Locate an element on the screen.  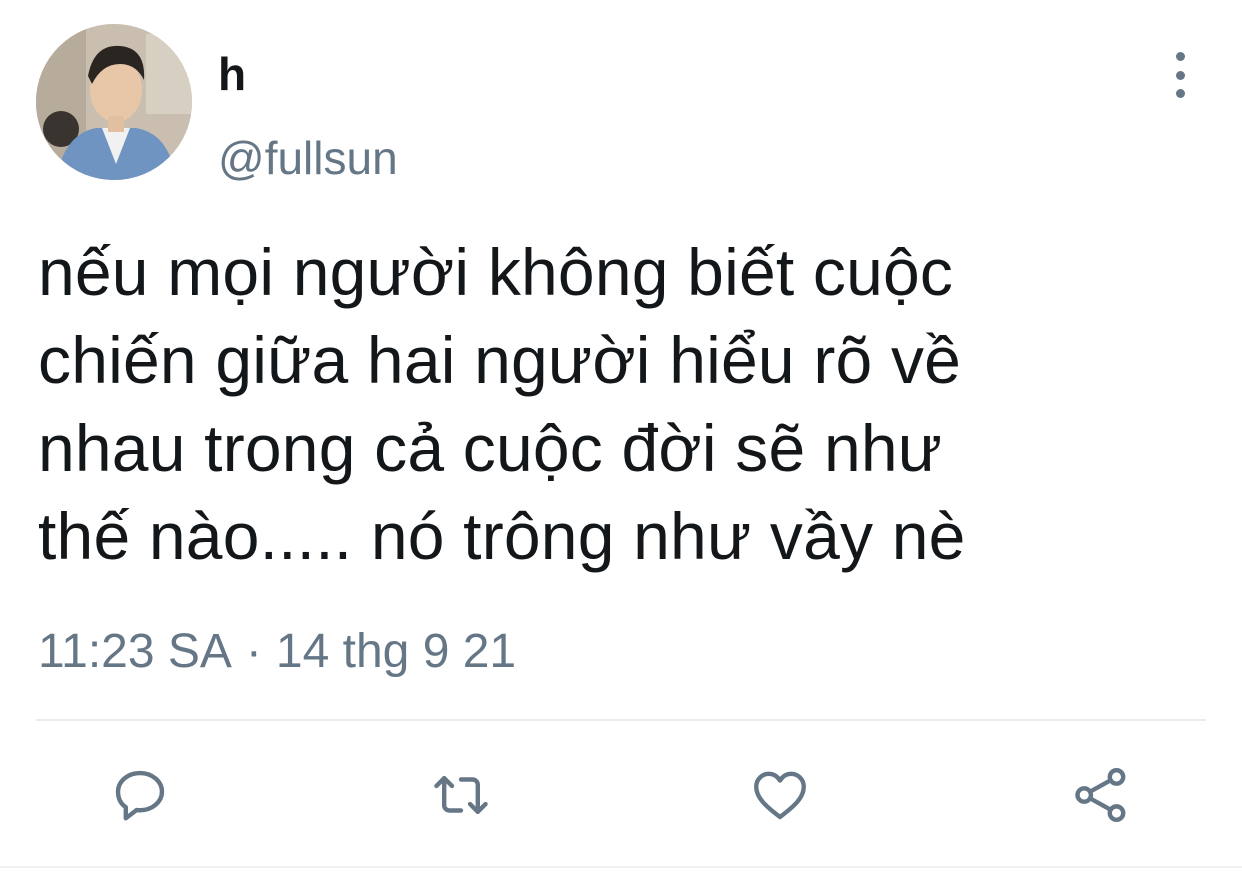
more-vertical-icon is located at coordinates (1180, 56).